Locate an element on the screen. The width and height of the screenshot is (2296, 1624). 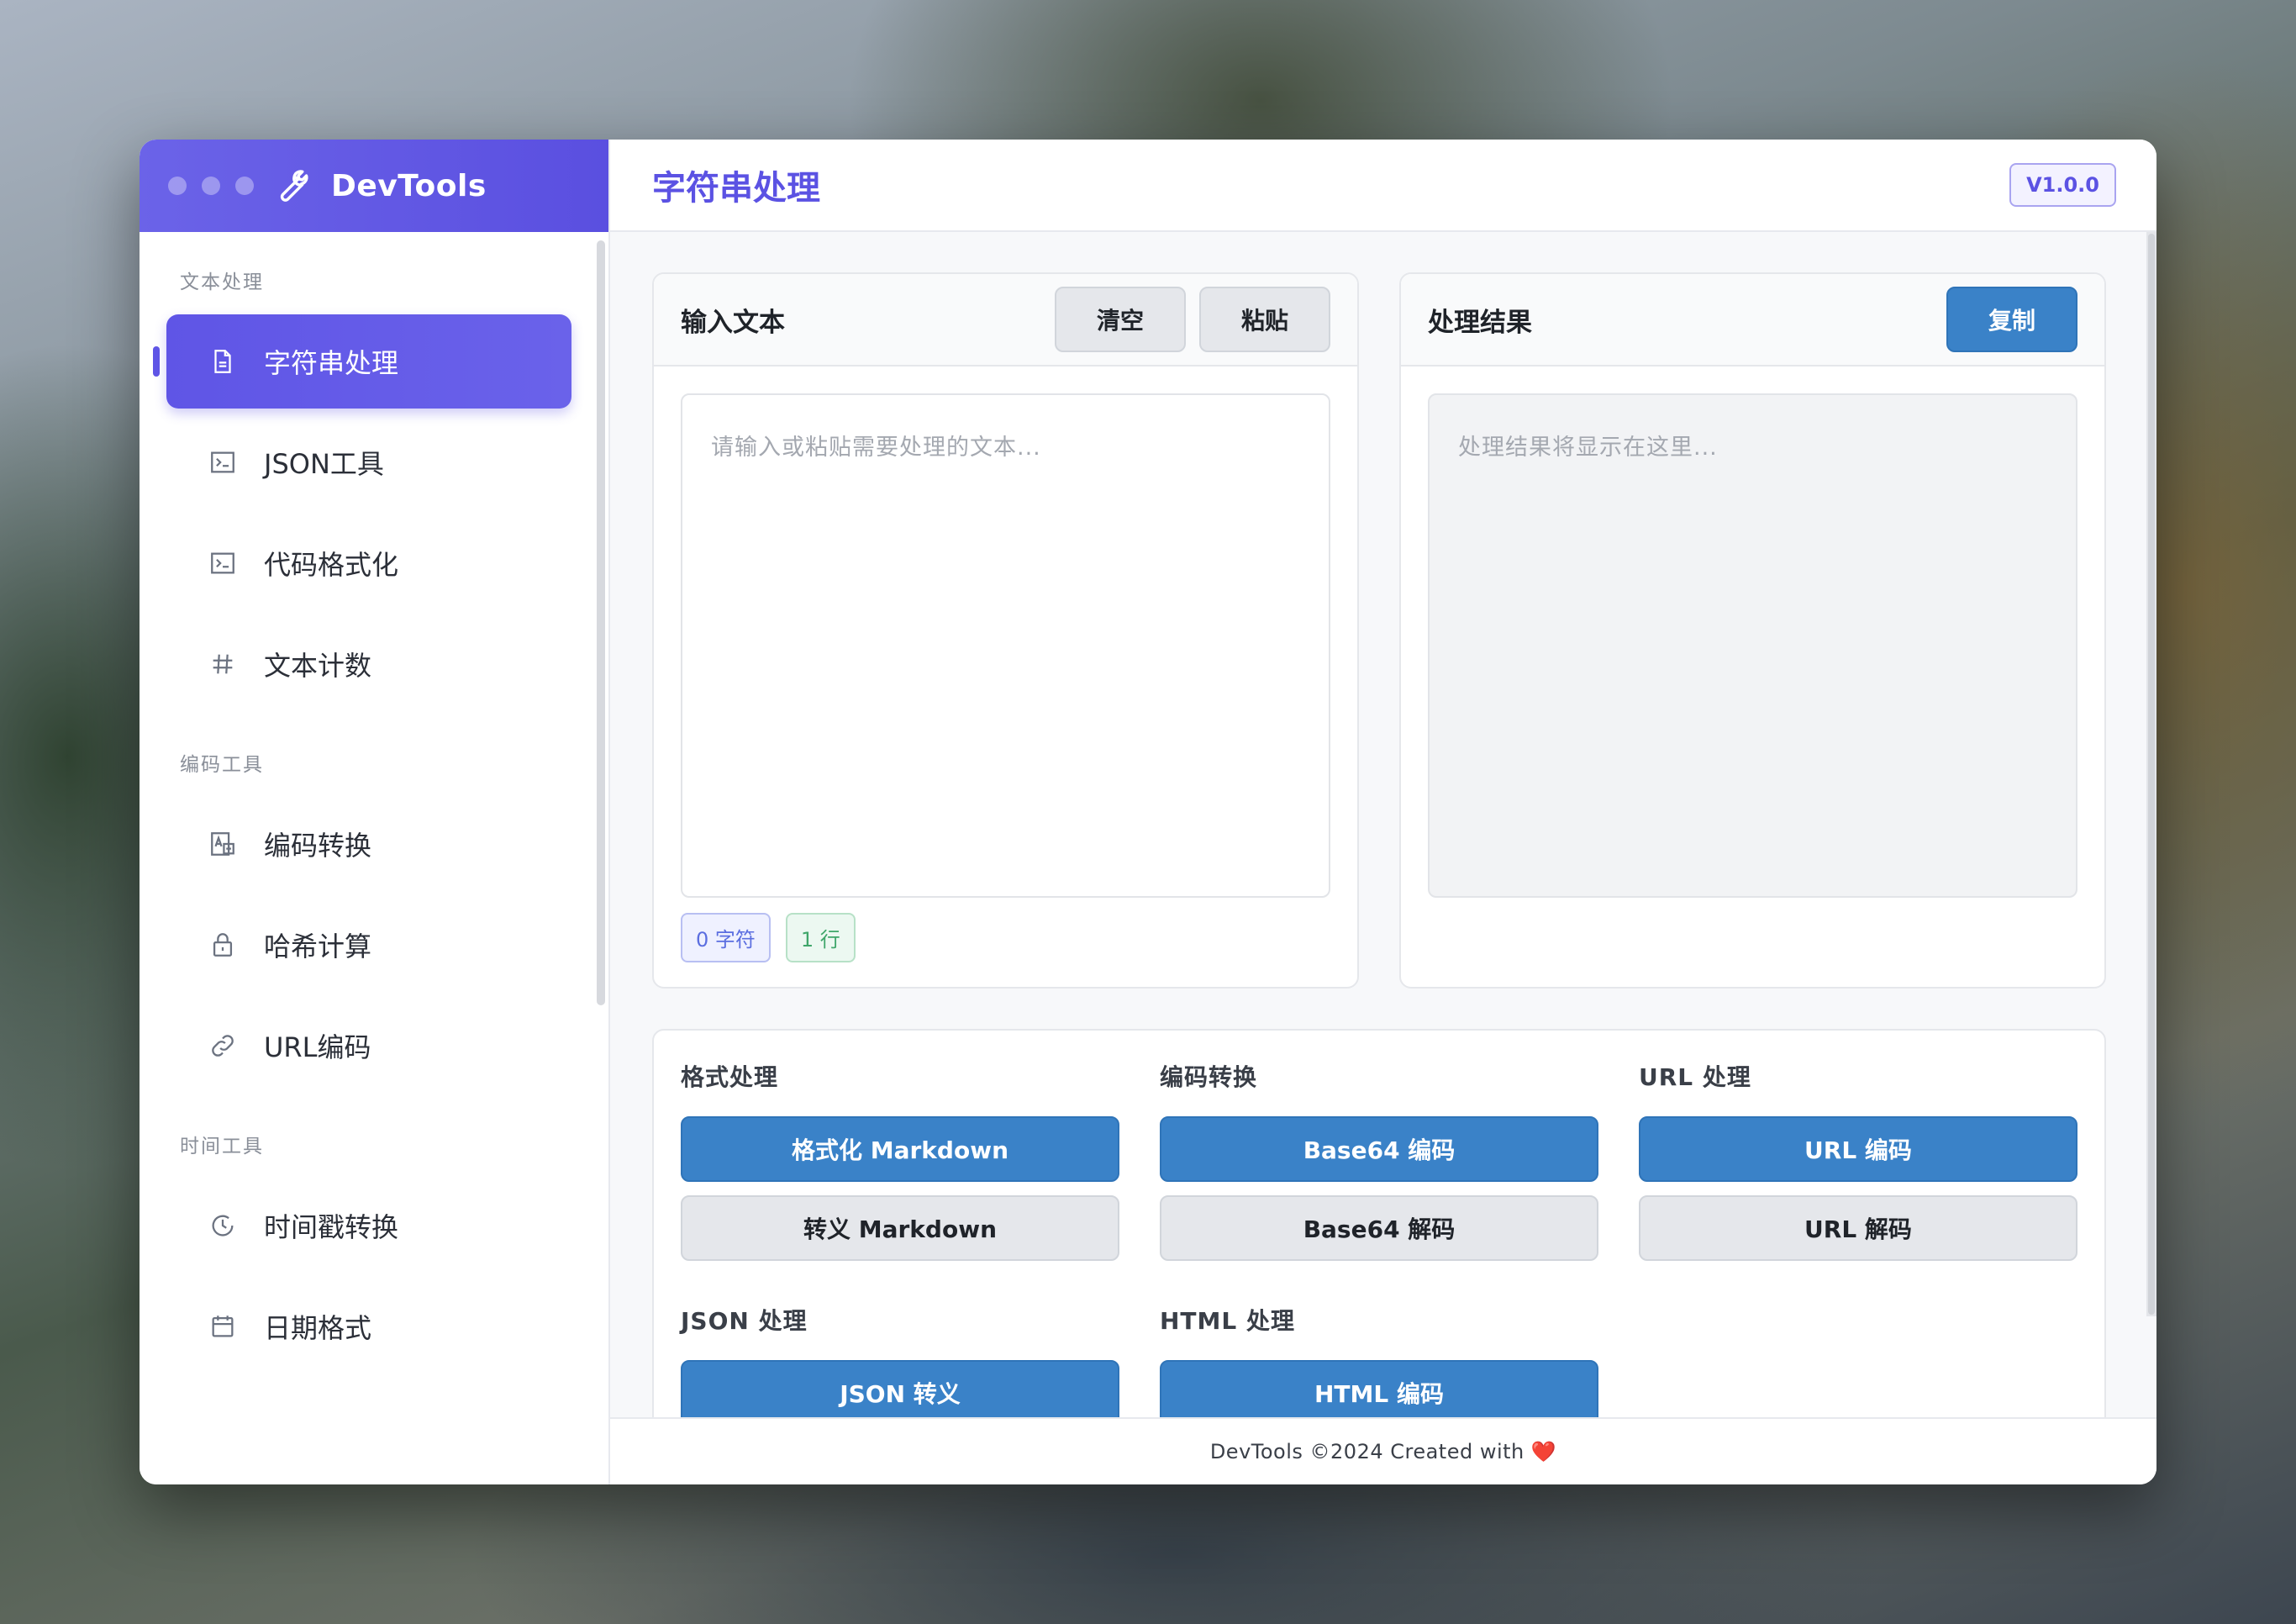
json-escape-button: JSON 转义 is located at coordinates (900, 1393).